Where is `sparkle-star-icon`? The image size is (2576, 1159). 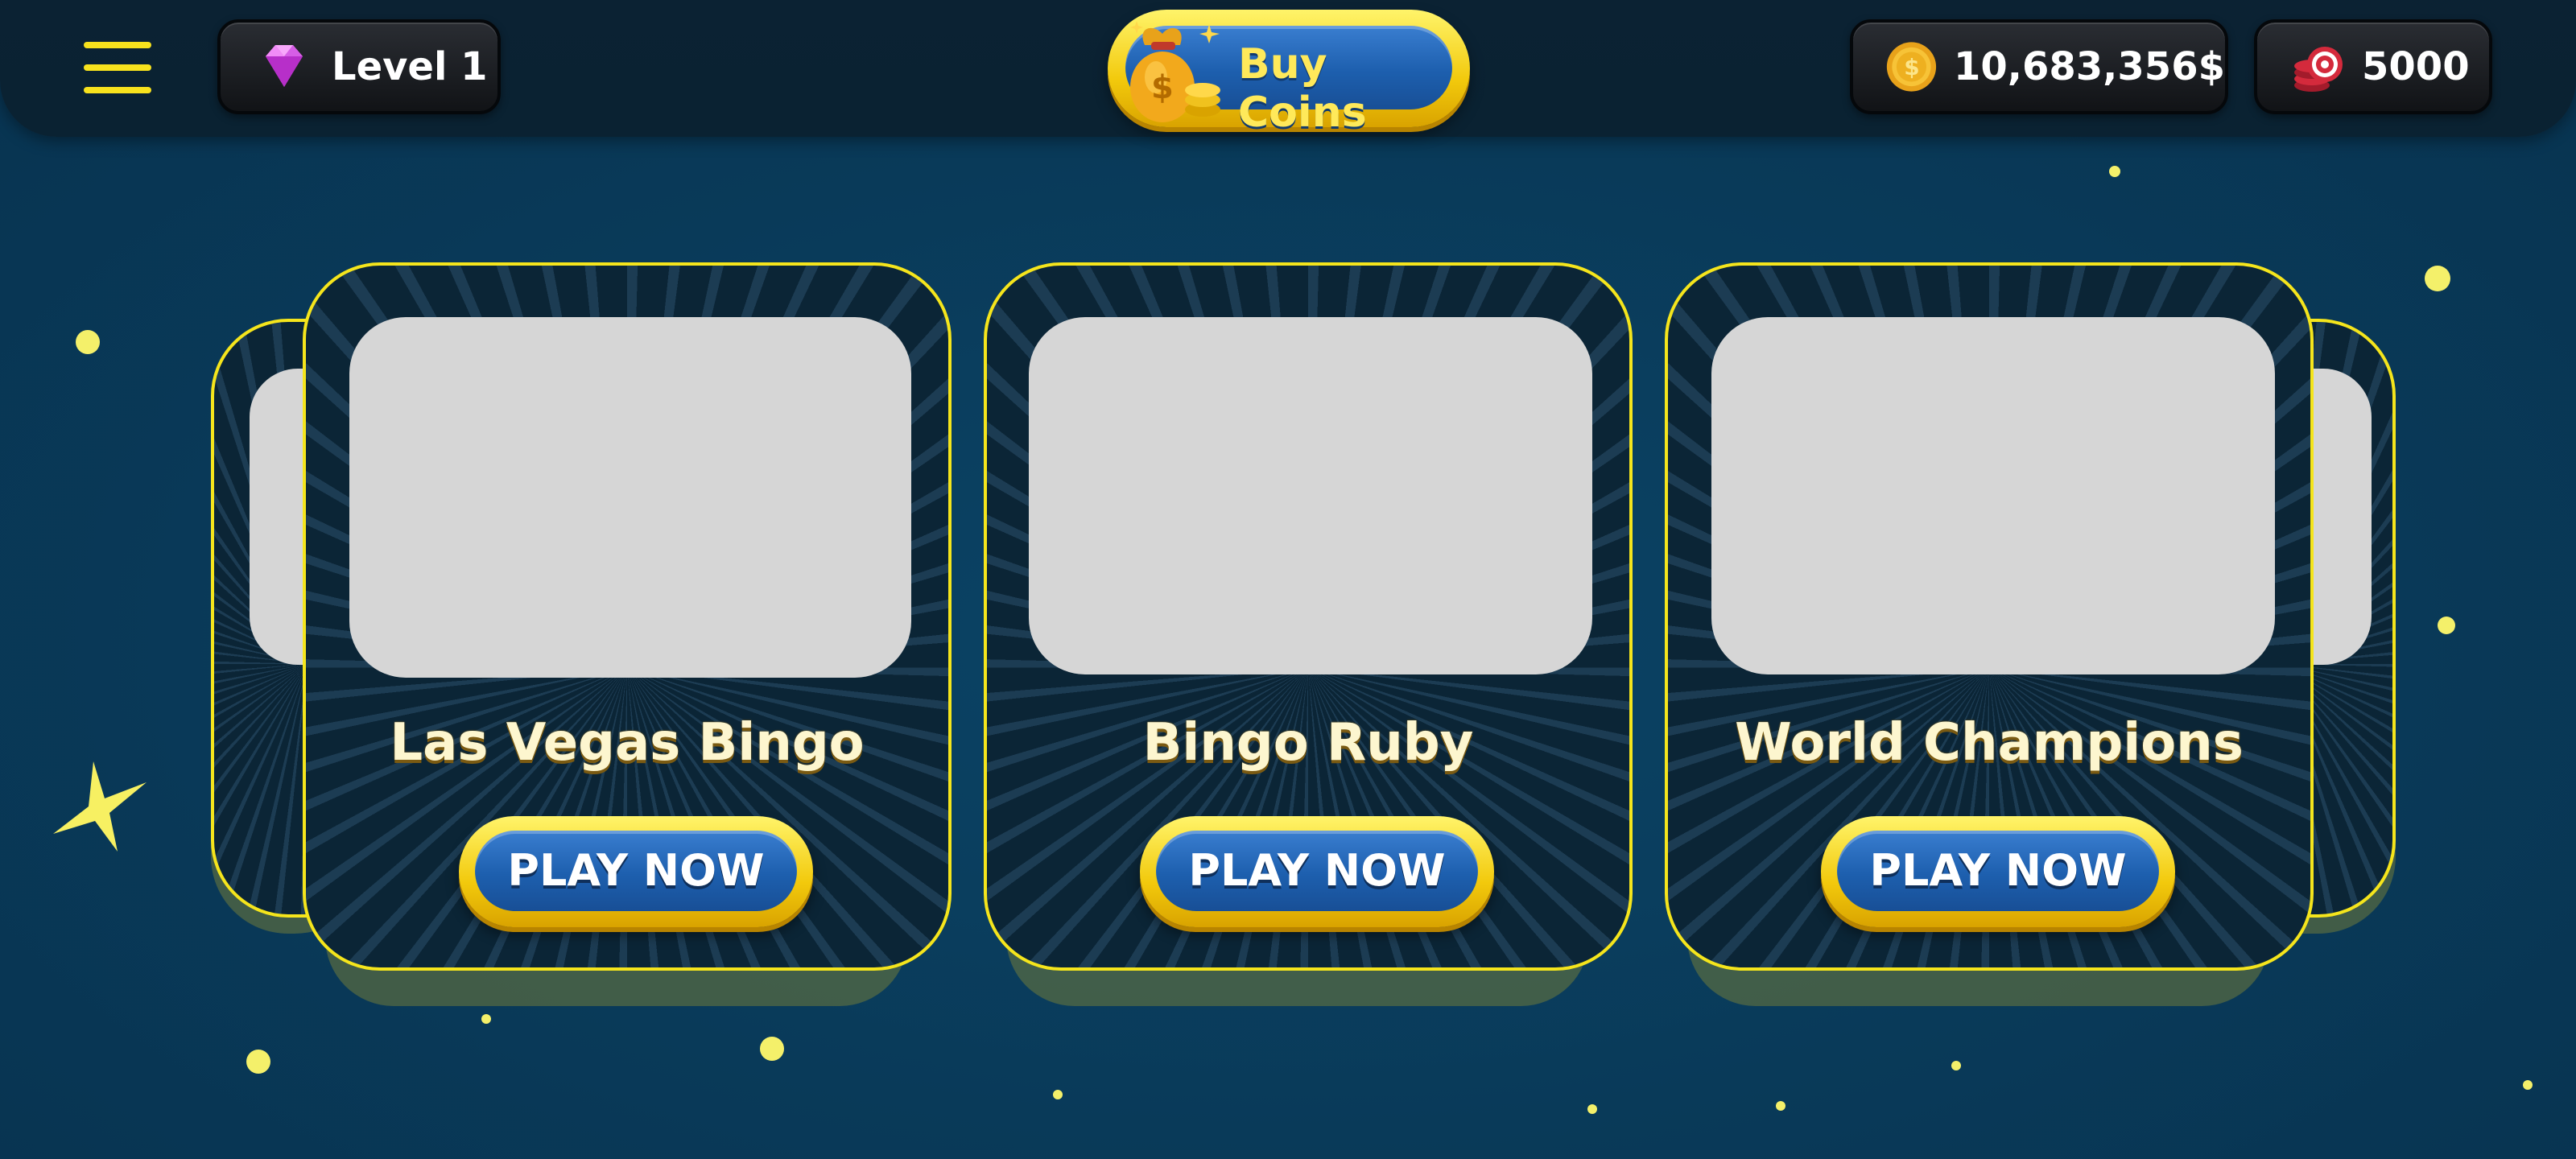
sparkle-star-icon is located at coordinates (100, 806).